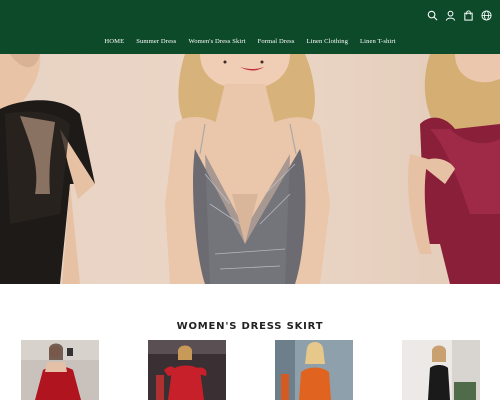  Describe the element at coordinates (432, 15) in the screenshot. I see `search-icon` at that location.